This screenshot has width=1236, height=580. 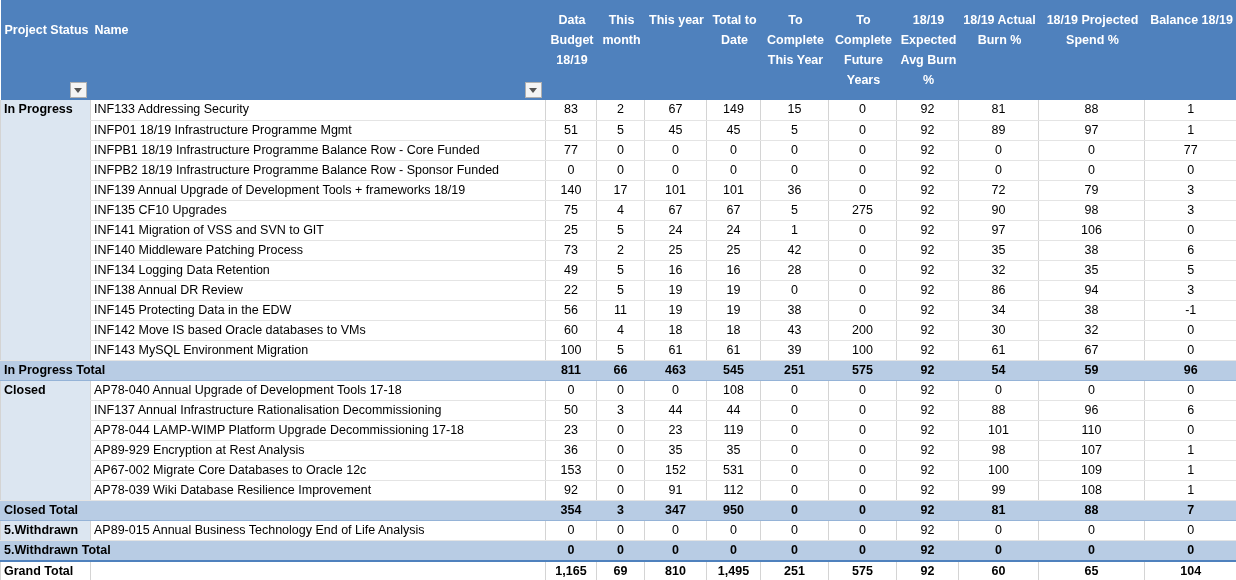 I want to click on value-cell: 106, so click(x=1091, y=230).